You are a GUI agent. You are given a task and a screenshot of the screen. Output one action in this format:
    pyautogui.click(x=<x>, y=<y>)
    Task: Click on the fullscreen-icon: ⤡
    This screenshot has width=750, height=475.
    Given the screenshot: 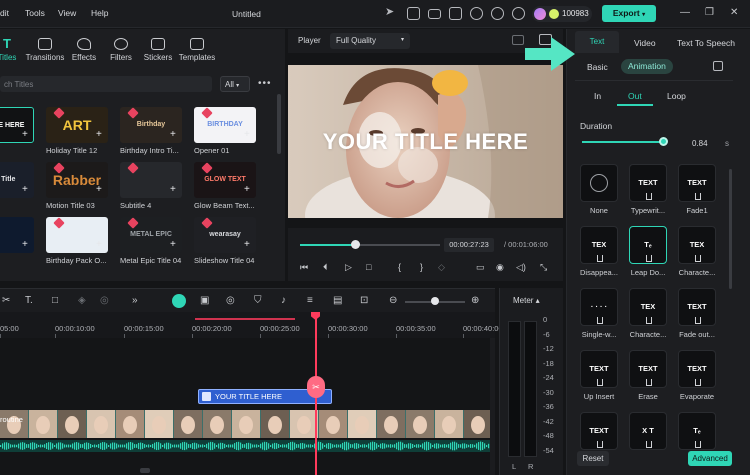 What is the action you would take?
    pyautogui.click(x=543, y=267)
    